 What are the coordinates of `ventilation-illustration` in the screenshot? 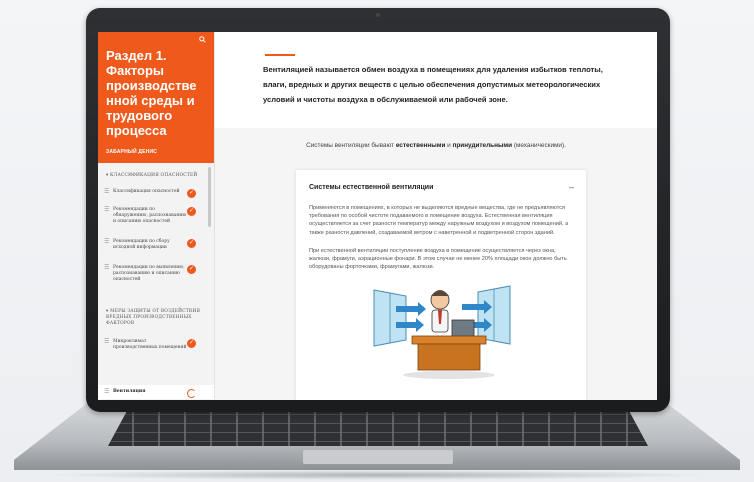 It's located at (442, 332).